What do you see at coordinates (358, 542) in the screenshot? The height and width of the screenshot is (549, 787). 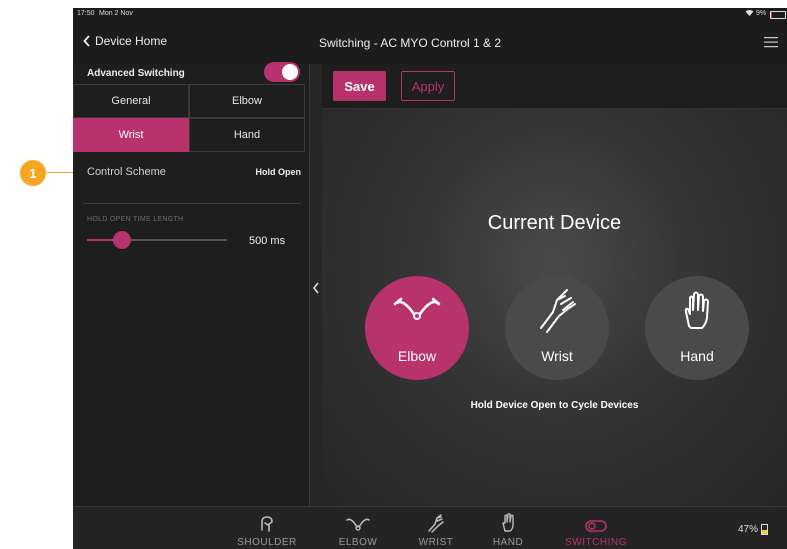 I see `tab-label: ELBOW` at bounding box center [358, 542].